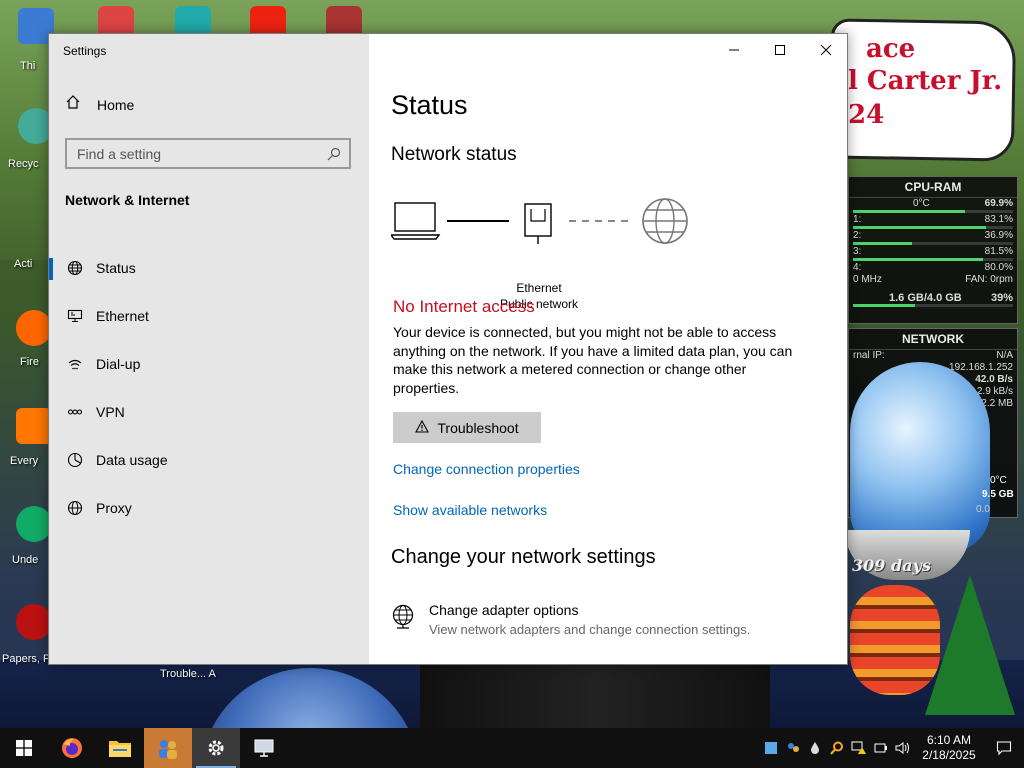  I want to click on taskbar-firefox, so click(72, 748).